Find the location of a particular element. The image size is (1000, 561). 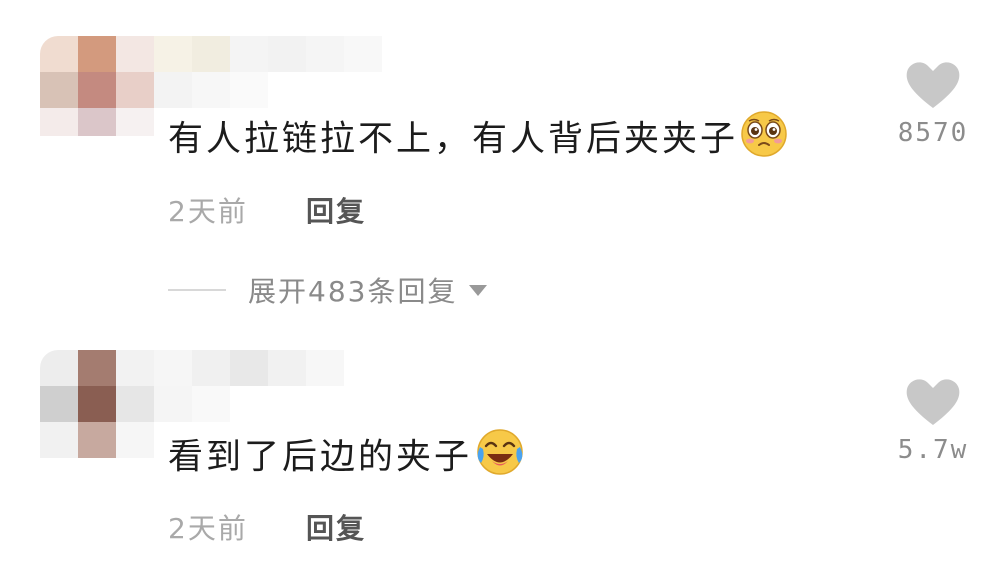

like-button: 8570 is located at coordinates (933, 104).